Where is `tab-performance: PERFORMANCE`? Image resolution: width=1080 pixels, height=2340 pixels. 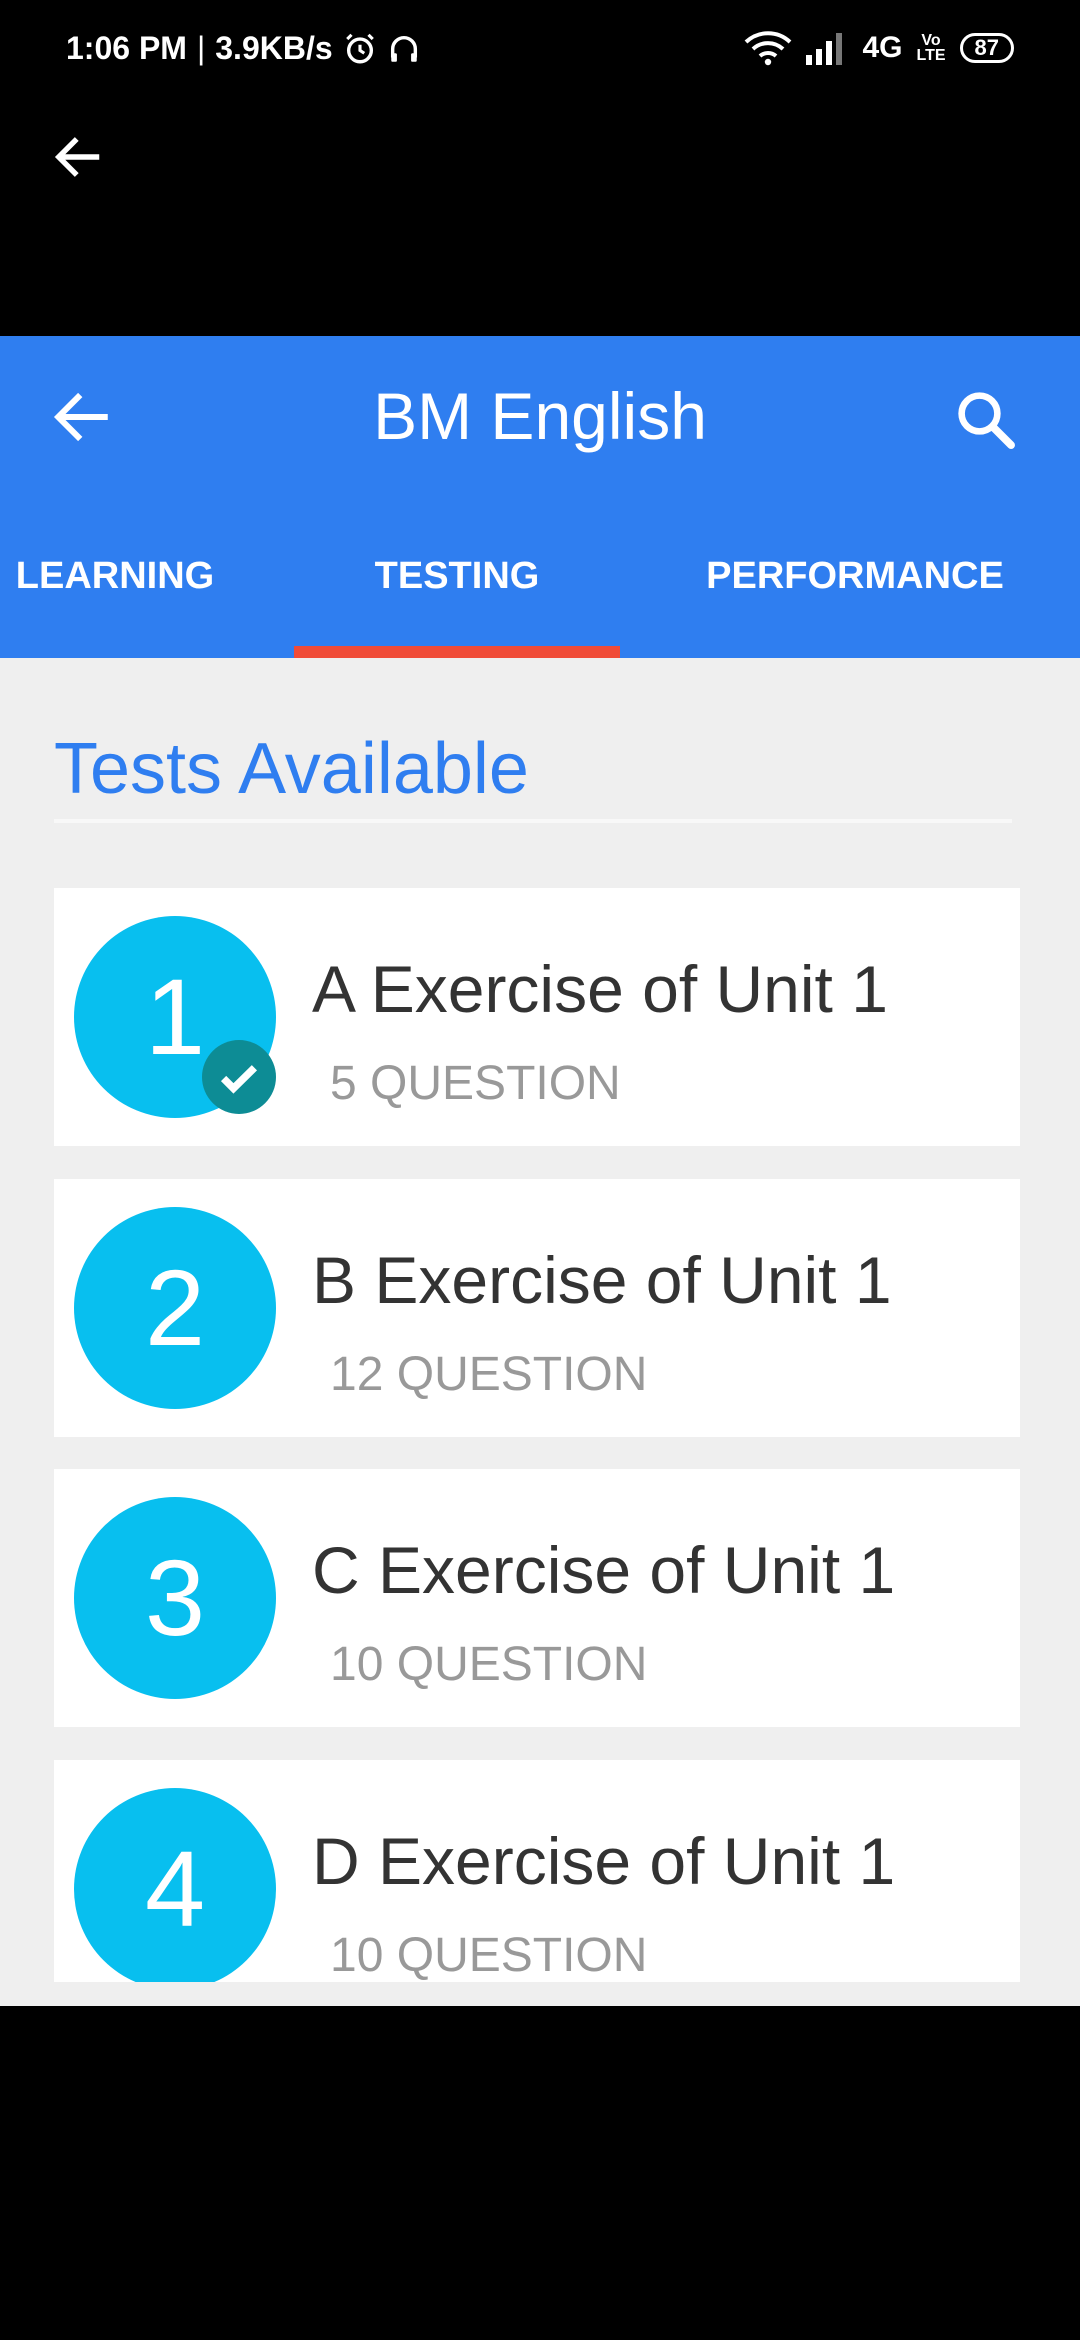
tab-performance: PERFORMANCE is located at coordinates (855, 597).